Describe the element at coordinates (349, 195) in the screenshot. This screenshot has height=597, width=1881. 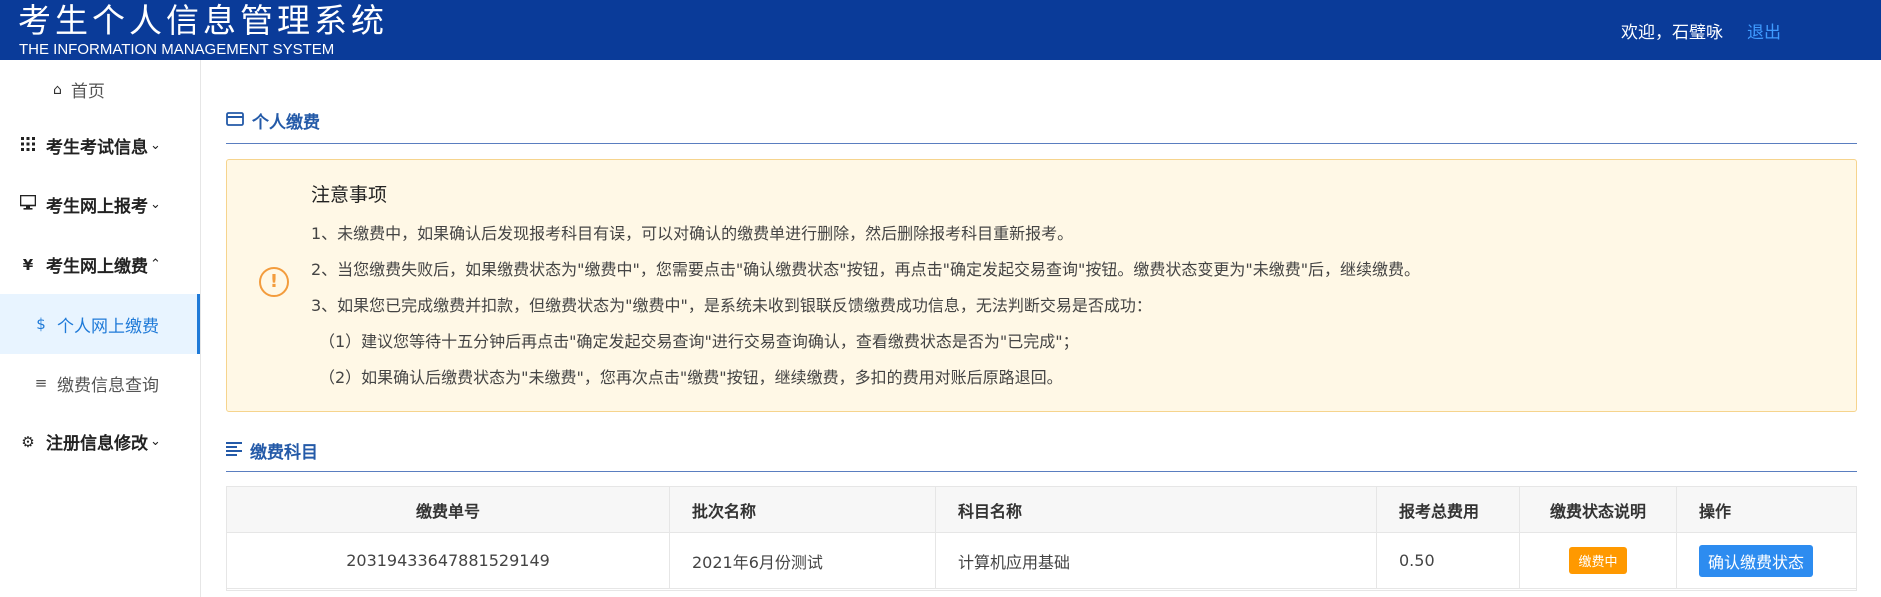
I see `notice-title: 注意事项` at that location.